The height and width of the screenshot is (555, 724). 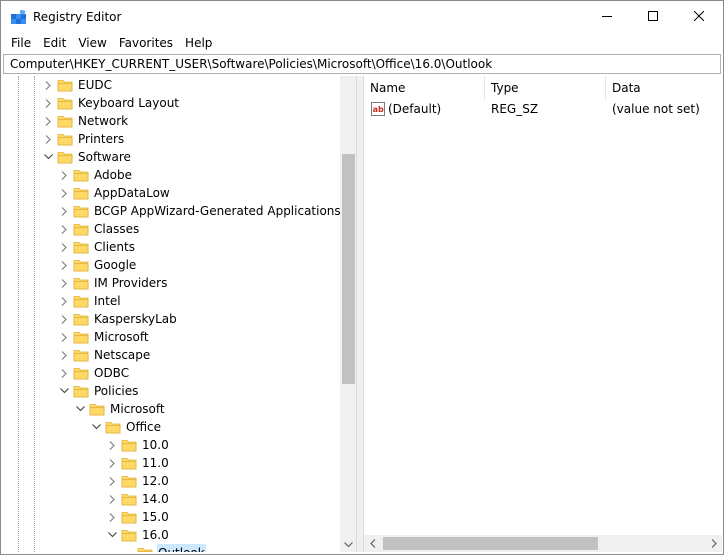 What do you see at coordinates (713, 543) in the screenshot?
I see `values-scroll-right-button` at bounding box center [713, 543].